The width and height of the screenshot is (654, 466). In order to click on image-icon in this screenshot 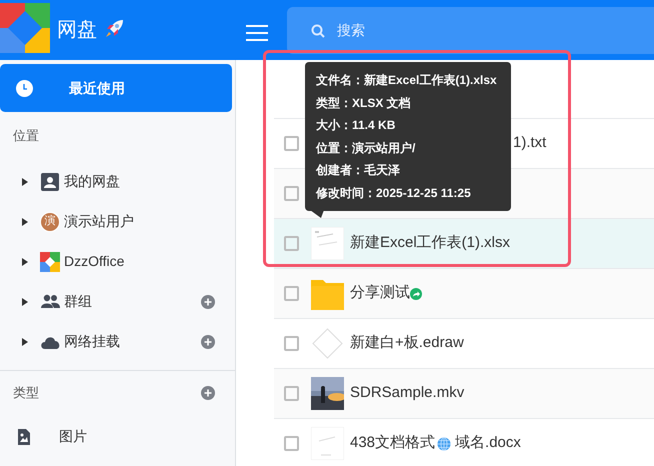, I will do `click(24, 436)`.